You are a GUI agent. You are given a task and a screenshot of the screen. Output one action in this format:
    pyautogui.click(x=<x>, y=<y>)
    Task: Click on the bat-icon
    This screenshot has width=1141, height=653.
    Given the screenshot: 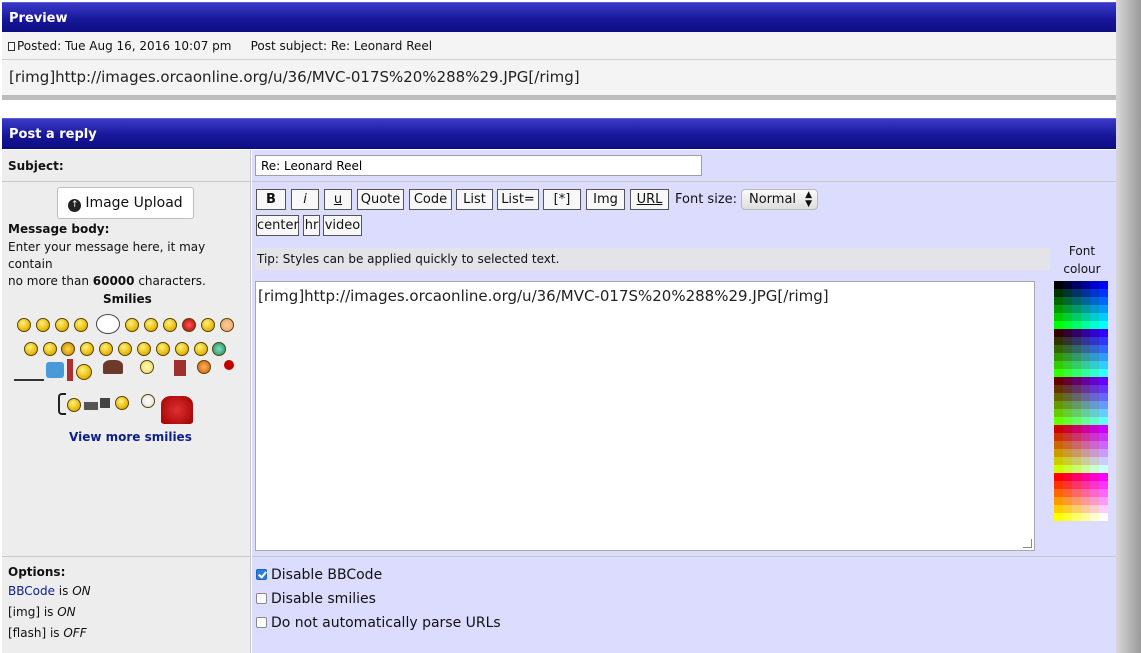 What is the action you would take?
    pyautogui.click(x=113, y=367)
    